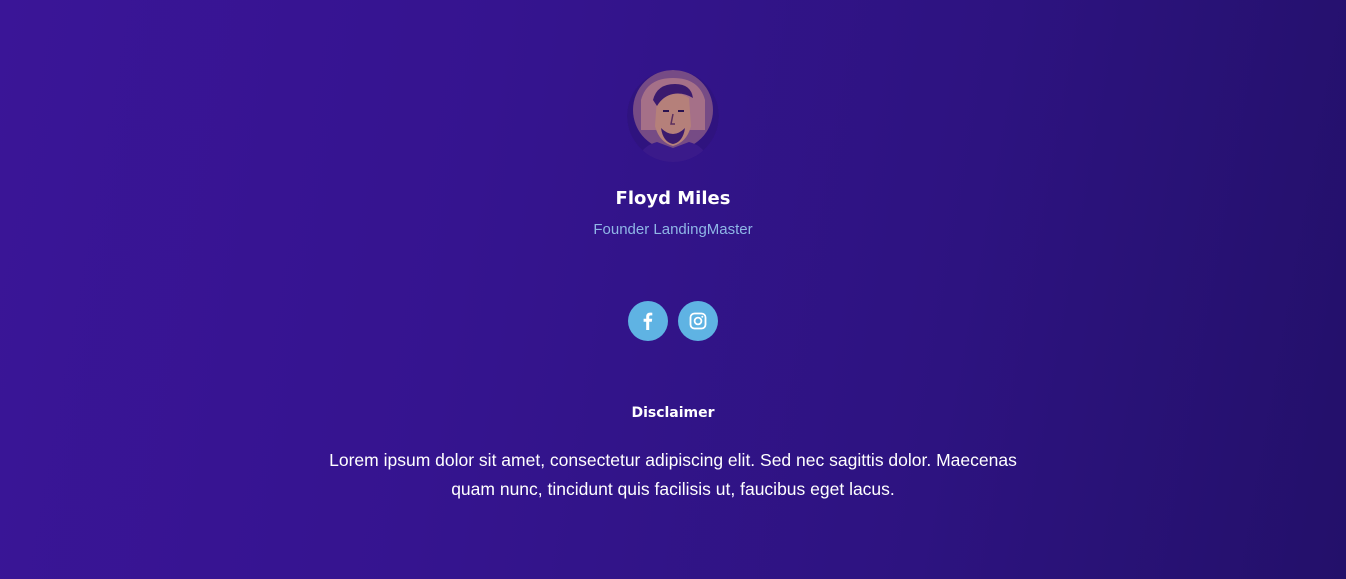 Image resolution: width=1346 pixels, height=579 pixels. I want to click on avatar-illustration, so click(673, 116).